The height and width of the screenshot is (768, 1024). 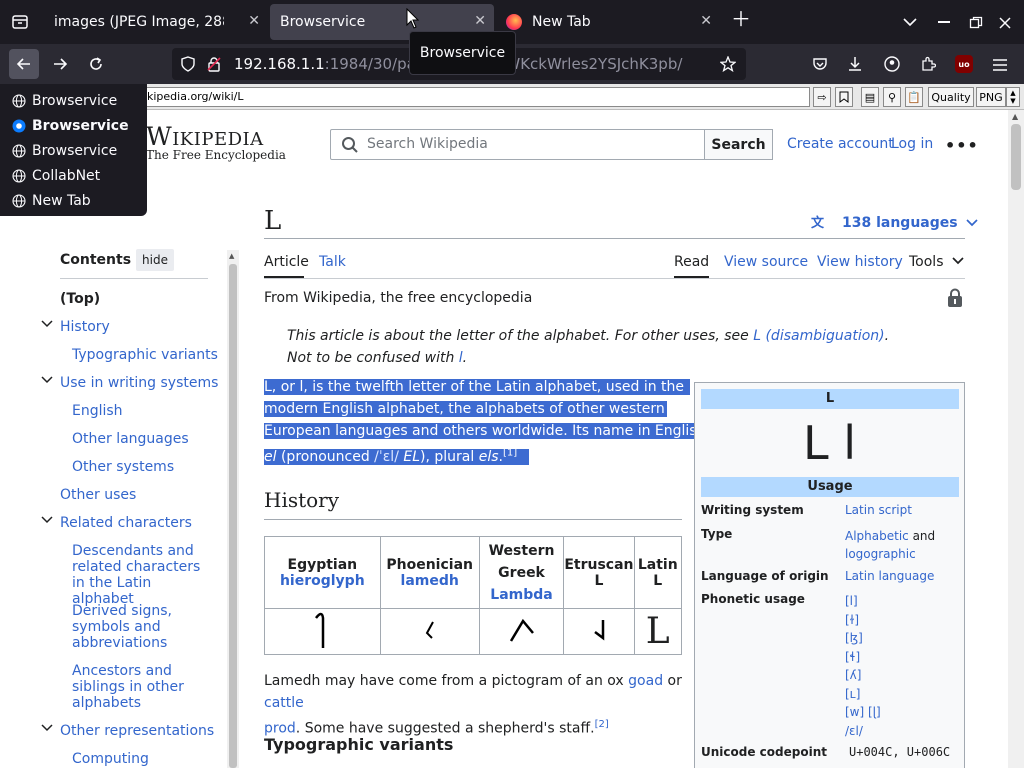 What do you see at coordinates (139, 383) in the screenshot?
I see `toc-item-use-in-writing: Use in writing systems` at bounding box center [139, 383].